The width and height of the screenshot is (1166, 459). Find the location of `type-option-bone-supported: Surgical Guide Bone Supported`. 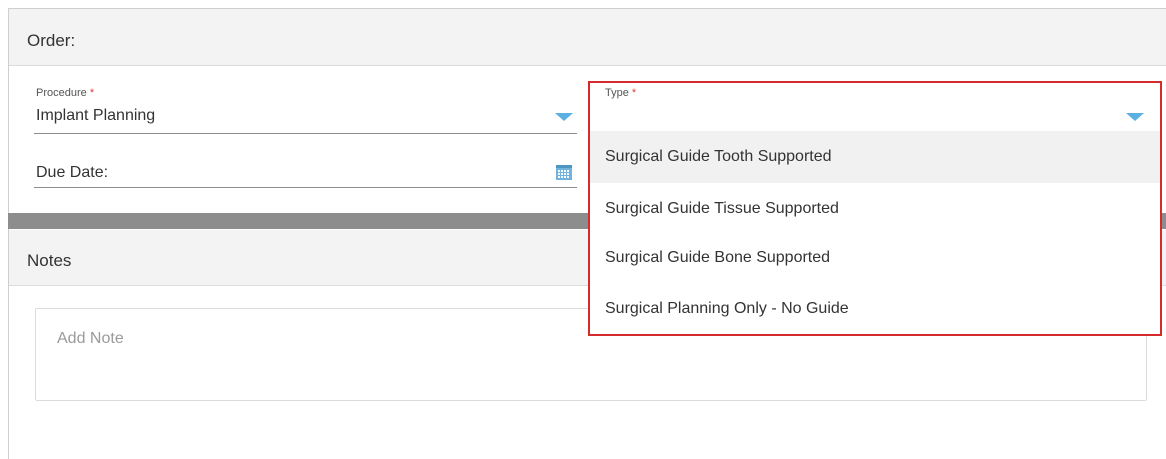

type-option-bone-supported: Surgical Guide Bone Supported is located at coordinates (875, 258).